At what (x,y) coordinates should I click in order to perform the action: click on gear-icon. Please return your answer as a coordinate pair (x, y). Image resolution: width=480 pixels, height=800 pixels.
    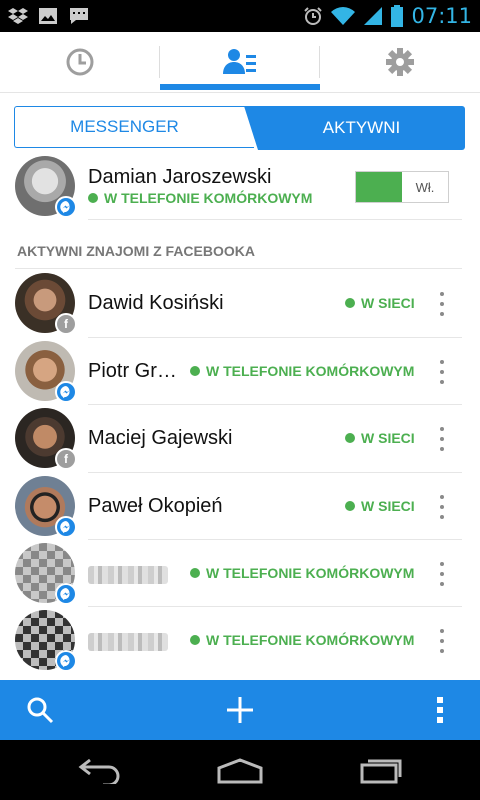
    Looking at the image, I should click on (400, 62).